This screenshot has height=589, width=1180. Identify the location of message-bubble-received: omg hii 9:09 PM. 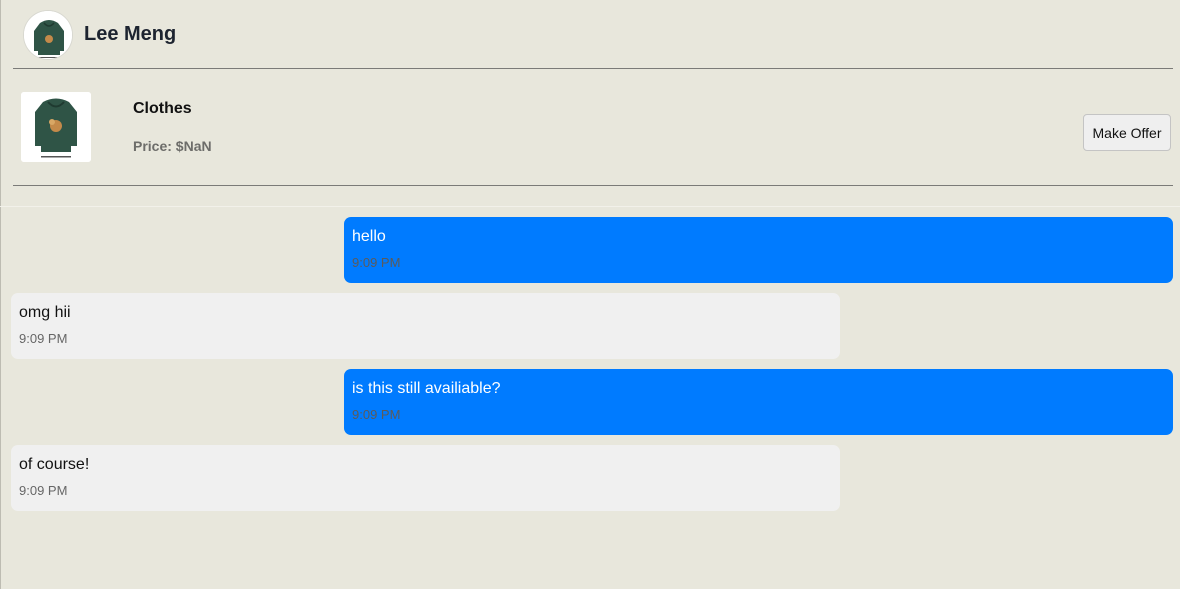
(425, 326).